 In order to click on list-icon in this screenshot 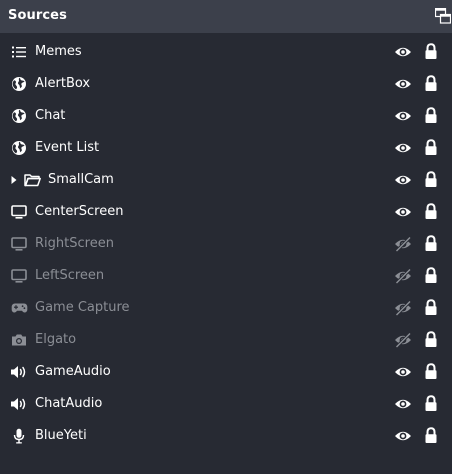, I will do `click(19, 52)`.